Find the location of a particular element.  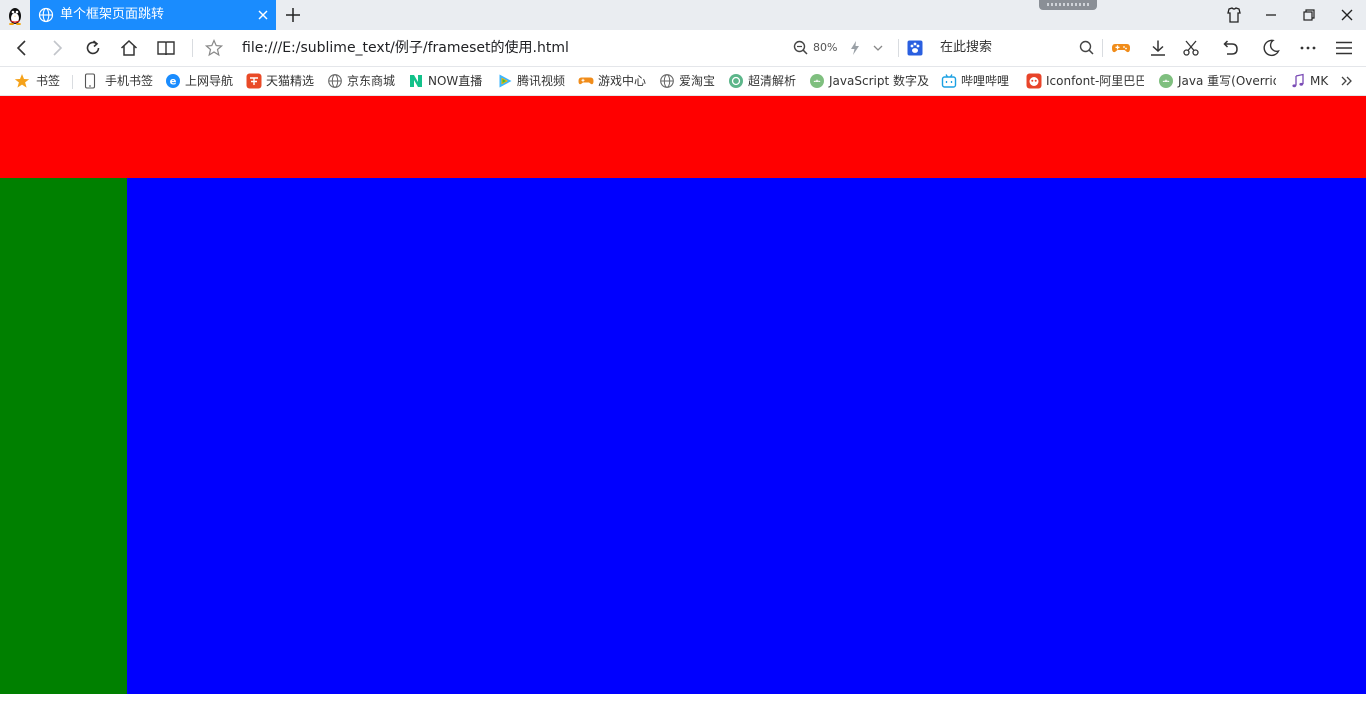

restore-icon is located at coordinates (1309, 15).